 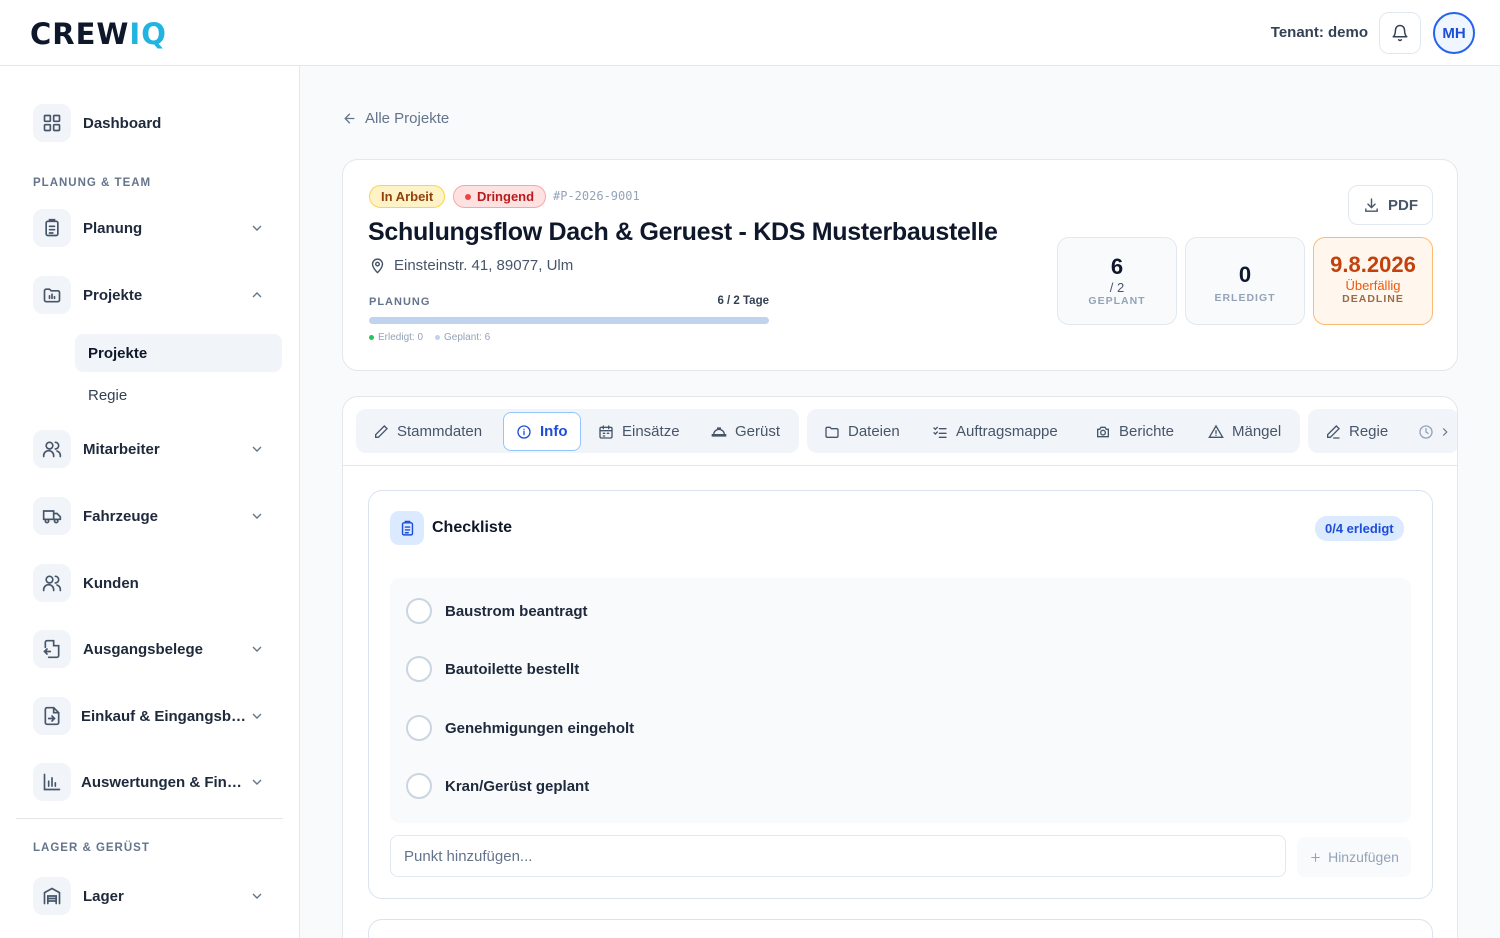 I want to click on stat-sub: Überfällig, so click(x=1373, y=285).